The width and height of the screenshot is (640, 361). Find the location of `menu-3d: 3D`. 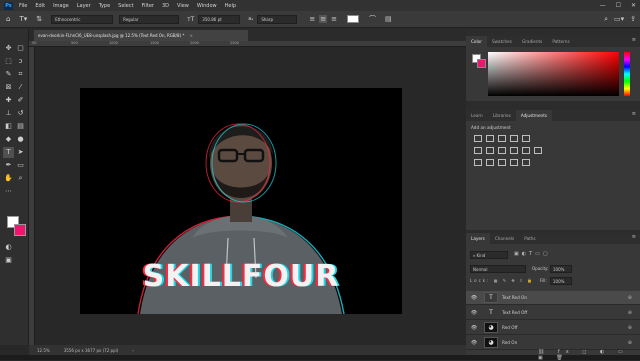

menu-3d: 3D is located at coordinates (165, 6).